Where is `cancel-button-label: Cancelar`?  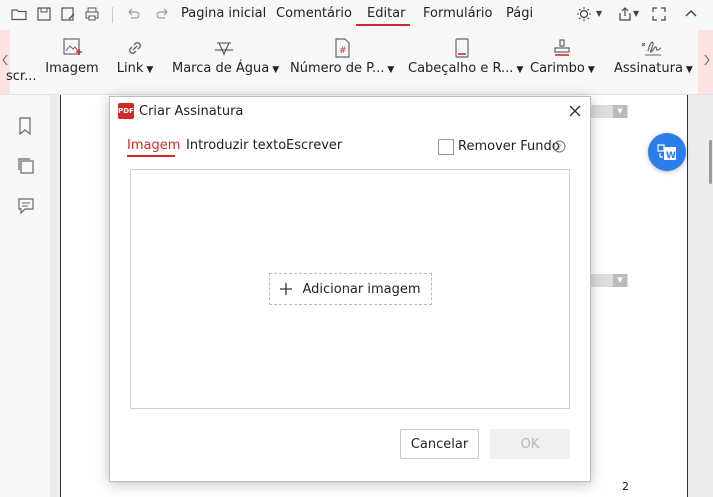 cancel-button-label: Cancelar is located at coordinates (439, 444).